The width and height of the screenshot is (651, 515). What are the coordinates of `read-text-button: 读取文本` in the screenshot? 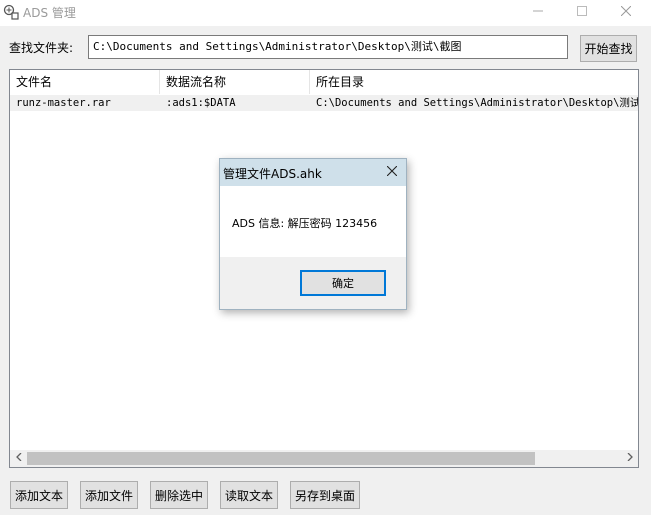 It's located at (249, 495).